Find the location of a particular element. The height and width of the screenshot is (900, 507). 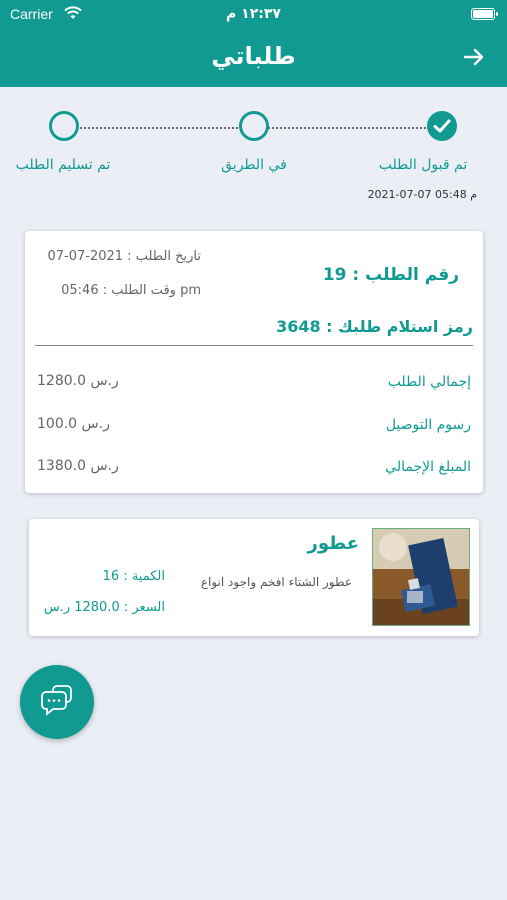

delivery-fee-label: رسوم التوصيل is located at coordinates (428, 425).